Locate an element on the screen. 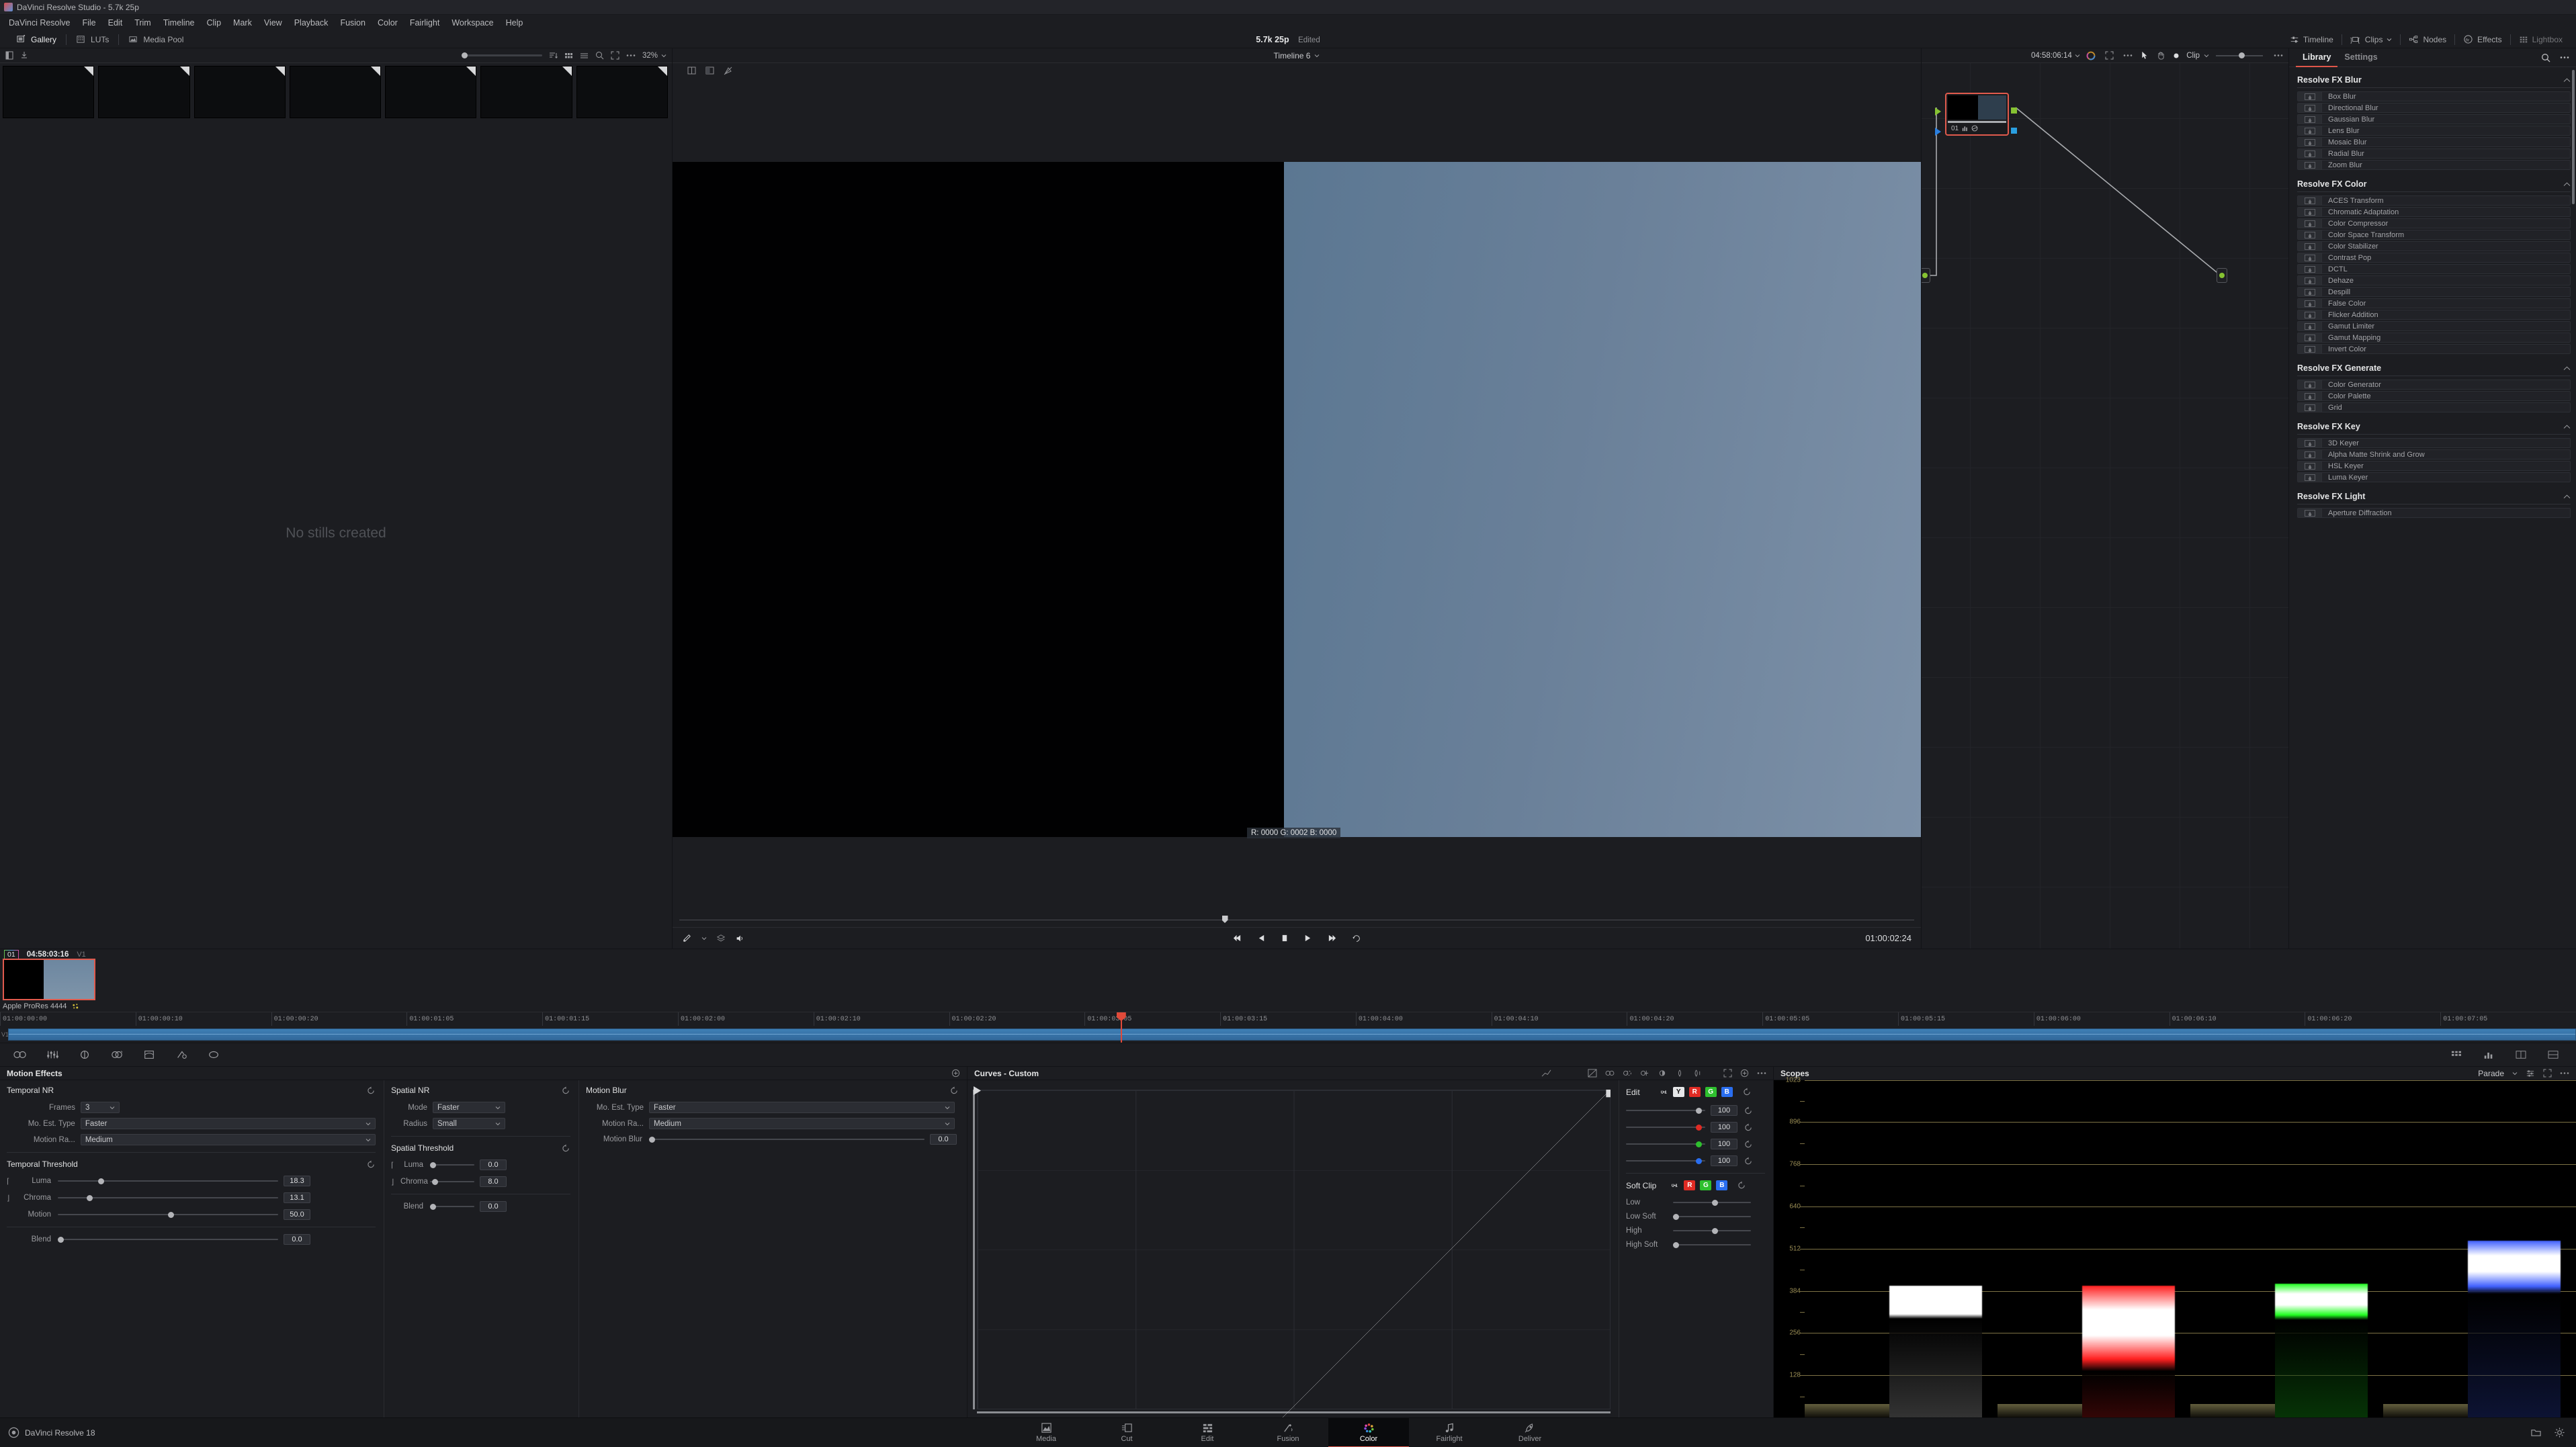 The image size is (2576, 1447). loop-icon is located at coordinates (1356, 938).